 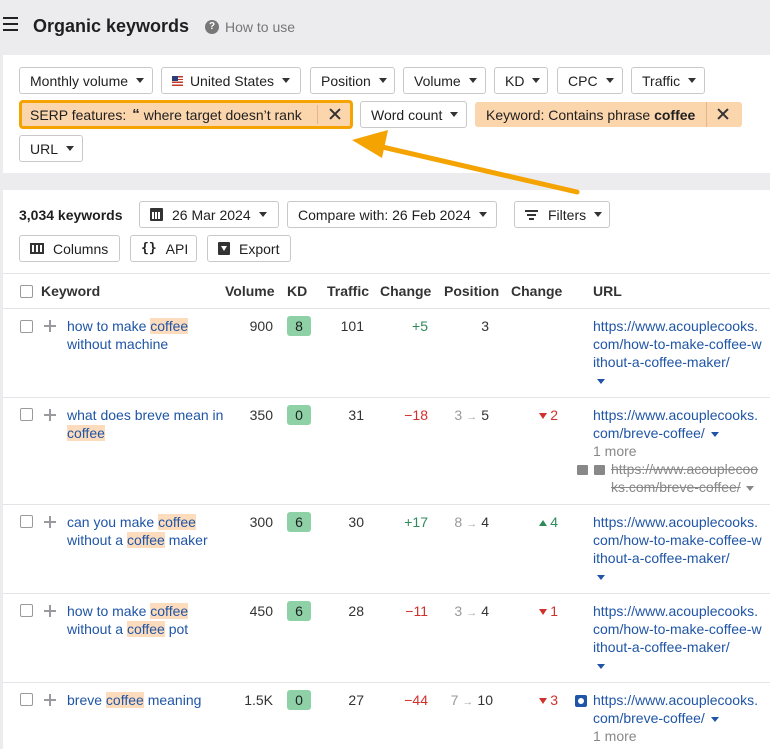 I want to click on traffic-change: −44, so click(x=416, y=700).